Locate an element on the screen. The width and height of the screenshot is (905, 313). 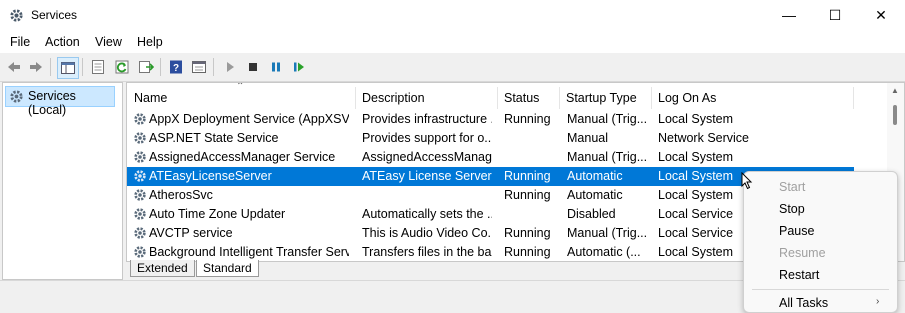
menu-view: View is located at coordinates (108, 42).